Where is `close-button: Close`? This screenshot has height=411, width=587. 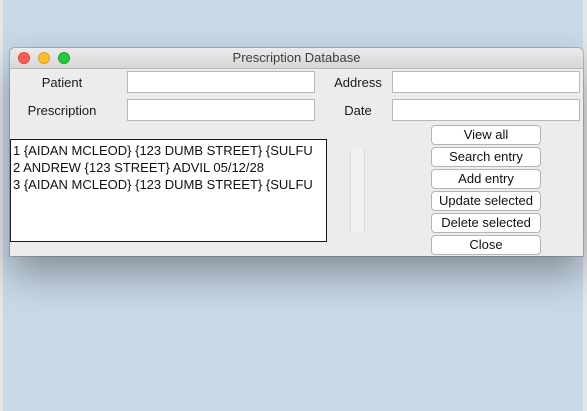
close-button: Close is located at coordinates (486, 245).